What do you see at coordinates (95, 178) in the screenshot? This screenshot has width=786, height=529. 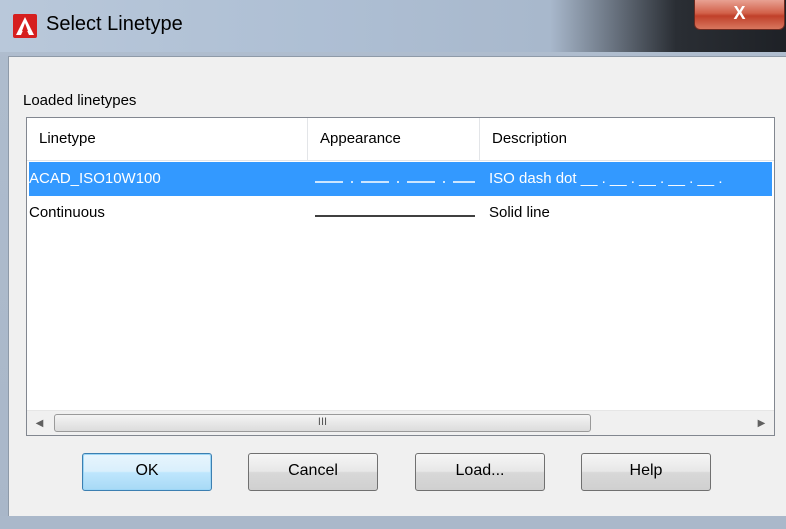 I see `linetype-name: ACAD_ISO10W100` at bounding box center [95, 178].